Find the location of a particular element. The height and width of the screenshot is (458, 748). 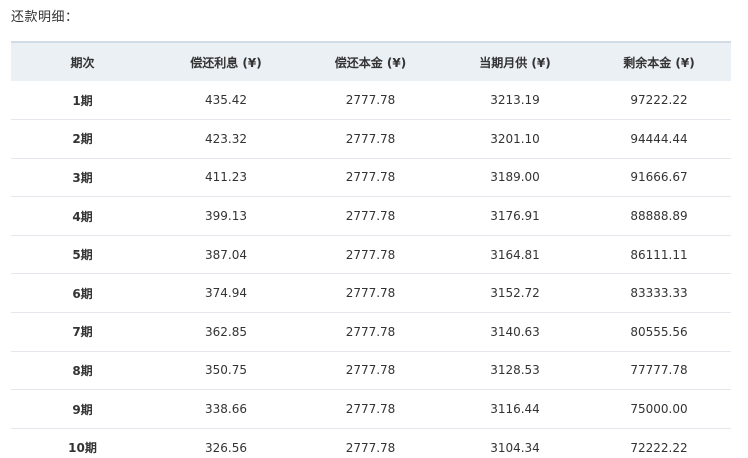

table-row: 8期 350.75 2777.78 3128.53 77777.78 is located at coordinates (371, 370).